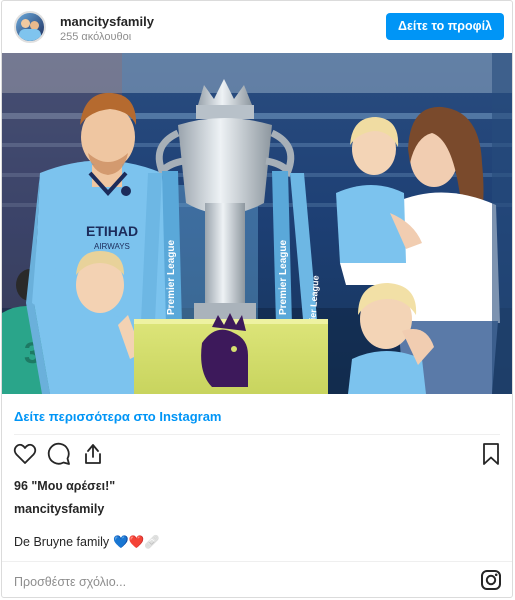  Describe the element at coordinates (283, 277) in the screenshot. I see `ribbon-label-right: Premier League` at that location.